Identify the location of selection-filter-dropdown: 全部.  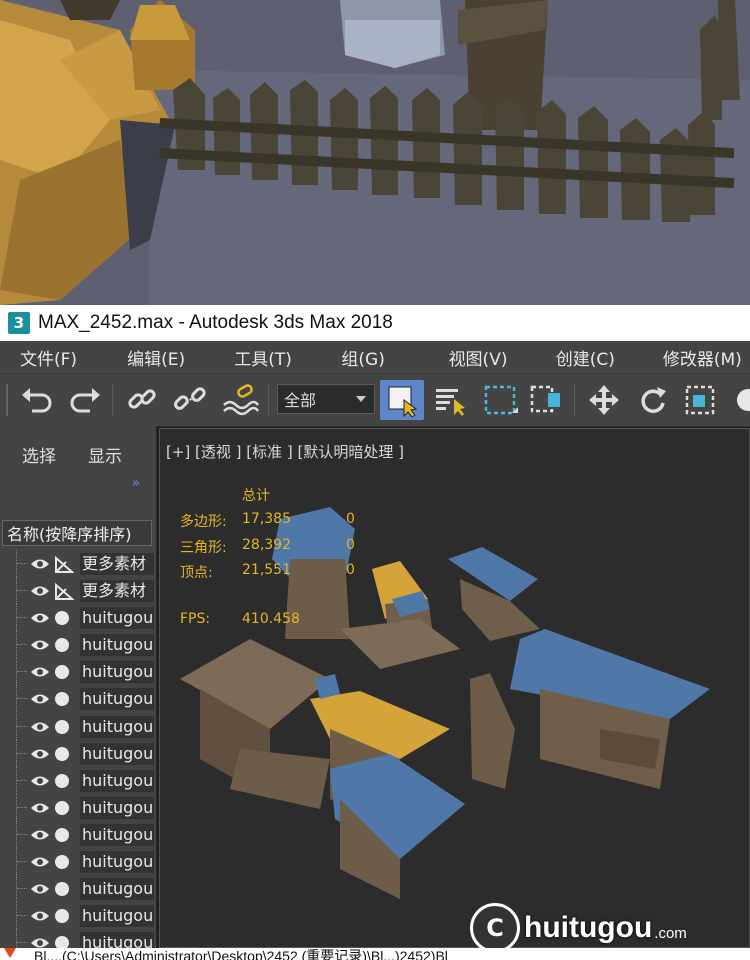
(326, 399).